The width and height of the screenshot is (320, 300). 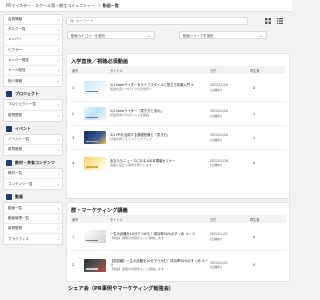 What do you see at coordinates (149, 35) in the screenshot?
I see `chevron-down-icon: ⌄` at bounding box center [149, 35].